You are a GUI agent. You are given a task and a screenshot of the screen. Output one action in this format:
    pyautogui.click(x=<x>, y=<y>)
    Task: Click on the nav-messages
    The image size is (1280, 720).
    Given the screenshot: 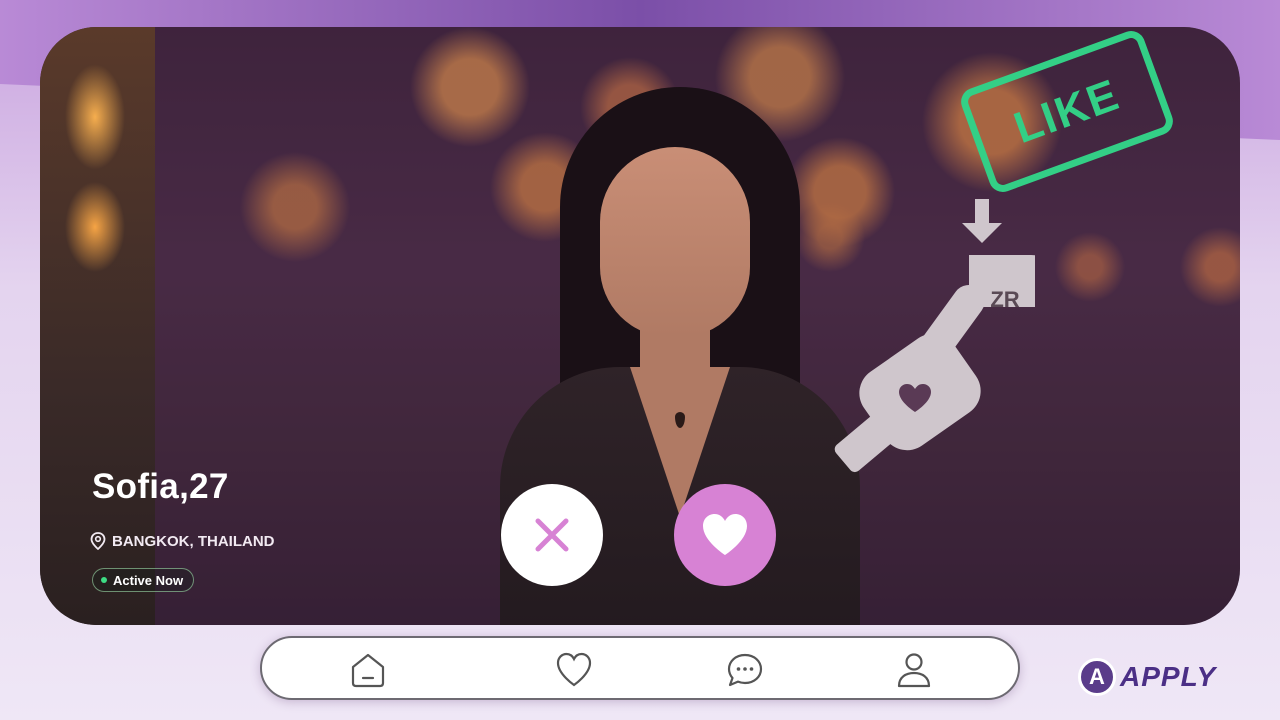 What is the action you would take?
    pyautogui.click(x=745, y=670)
    